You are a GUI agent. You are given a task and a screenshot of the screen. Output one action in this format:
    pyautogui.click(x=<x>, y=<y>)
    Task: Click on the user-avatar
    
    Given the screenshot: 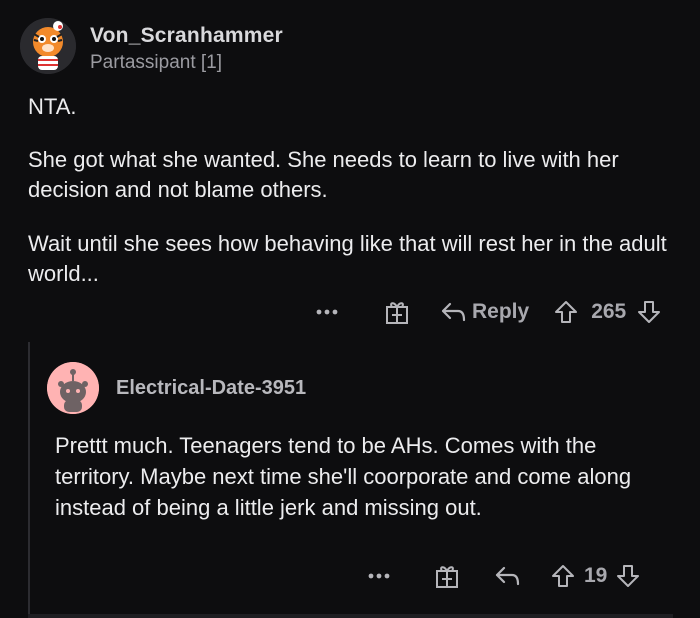 What is the action you would take?
    pyautogui.click(x=48, y=46)
    